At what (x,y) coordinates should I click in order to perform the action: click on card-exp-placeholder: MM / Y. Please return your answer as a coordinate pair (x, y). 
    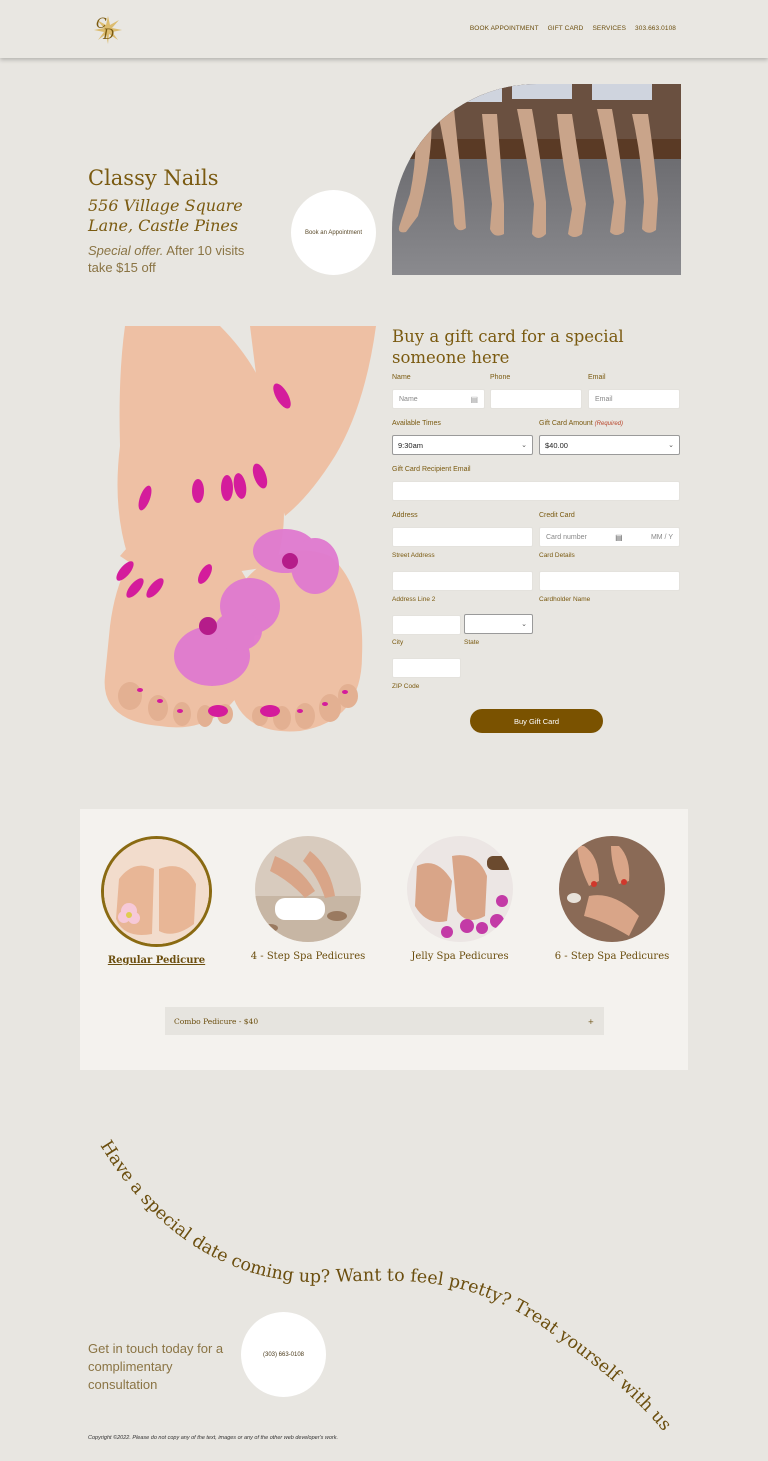
    Looking at the image, I should click on (661, 537).